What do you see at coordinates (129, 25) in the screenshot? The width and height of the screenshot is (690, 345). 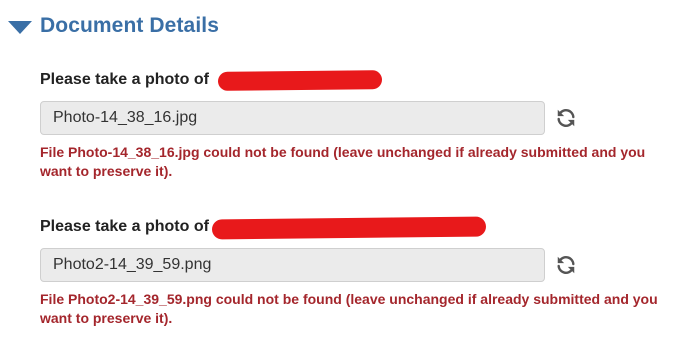 I see `section-title: Document Details` at bounding box center [129, 25].